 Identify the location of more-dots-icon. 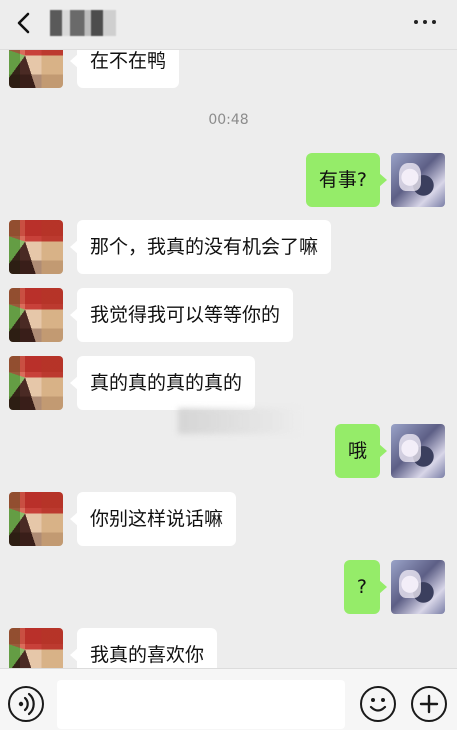
(425, 22).